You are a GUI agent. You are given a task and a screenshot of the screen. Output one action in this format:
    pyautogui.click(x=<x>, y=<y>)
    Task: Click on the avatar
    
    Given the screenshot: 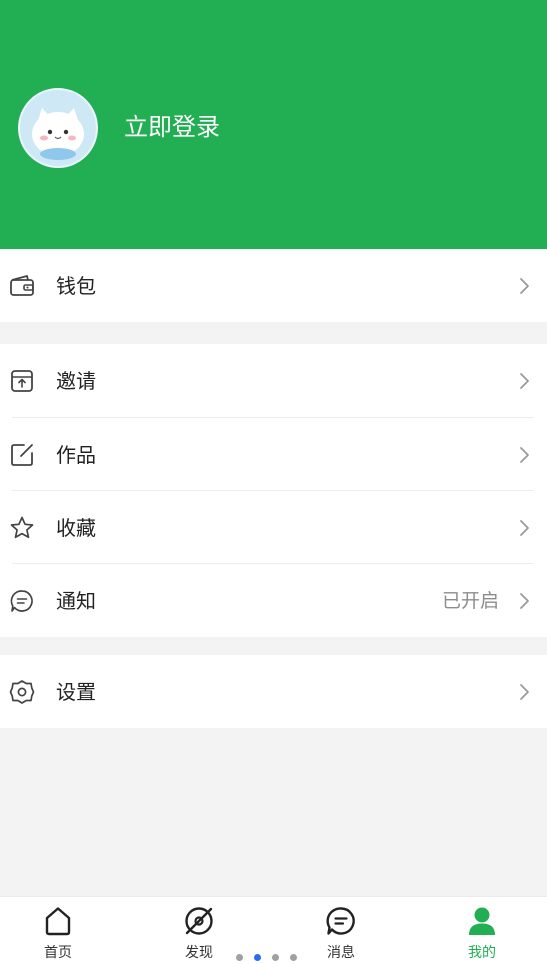 What is the action you would take?
    pyautogui.click(x=58, y=128)
    